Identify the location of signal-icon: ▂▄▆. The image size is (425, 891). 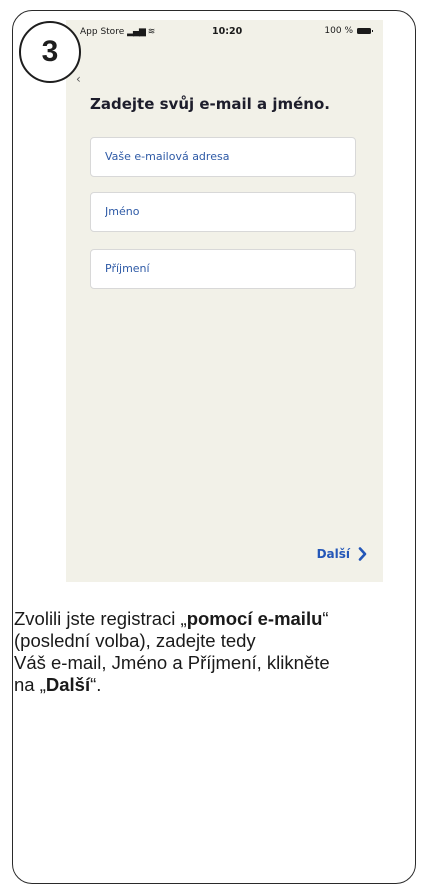
(136, 32).